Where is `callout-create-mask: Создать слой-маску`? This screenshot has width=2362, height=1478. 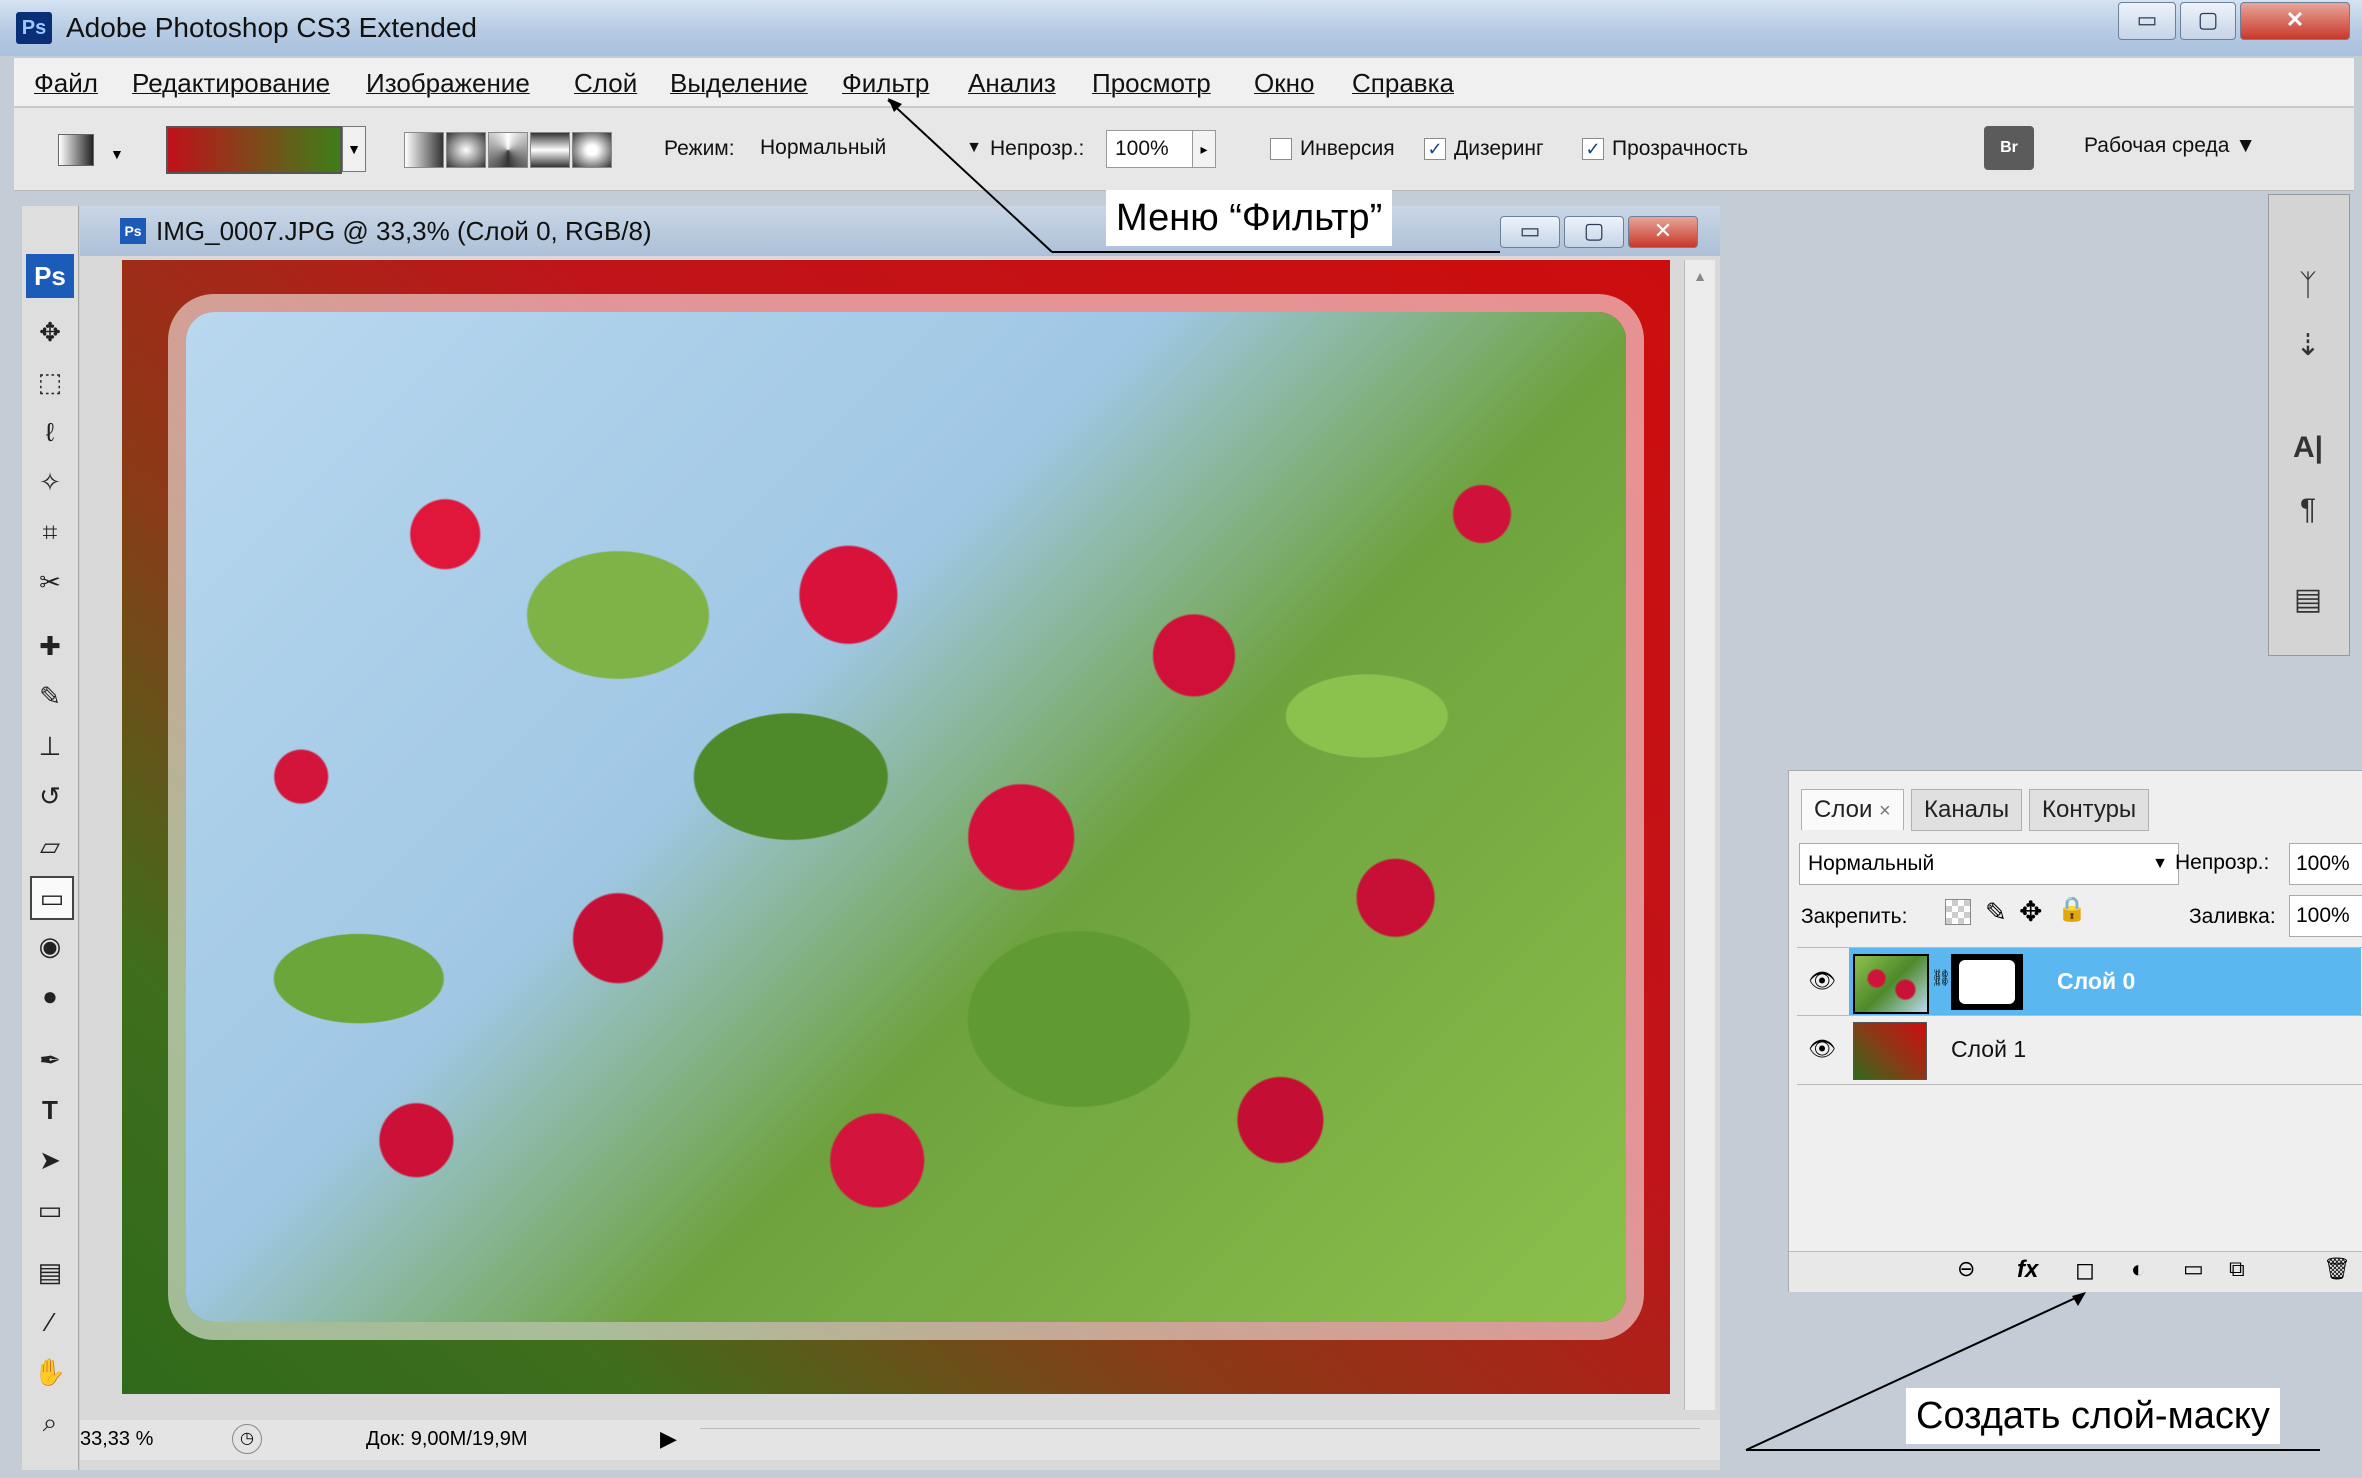 callout-create-mask: Создать слой-маску is located at coordinates (2093, 1416).